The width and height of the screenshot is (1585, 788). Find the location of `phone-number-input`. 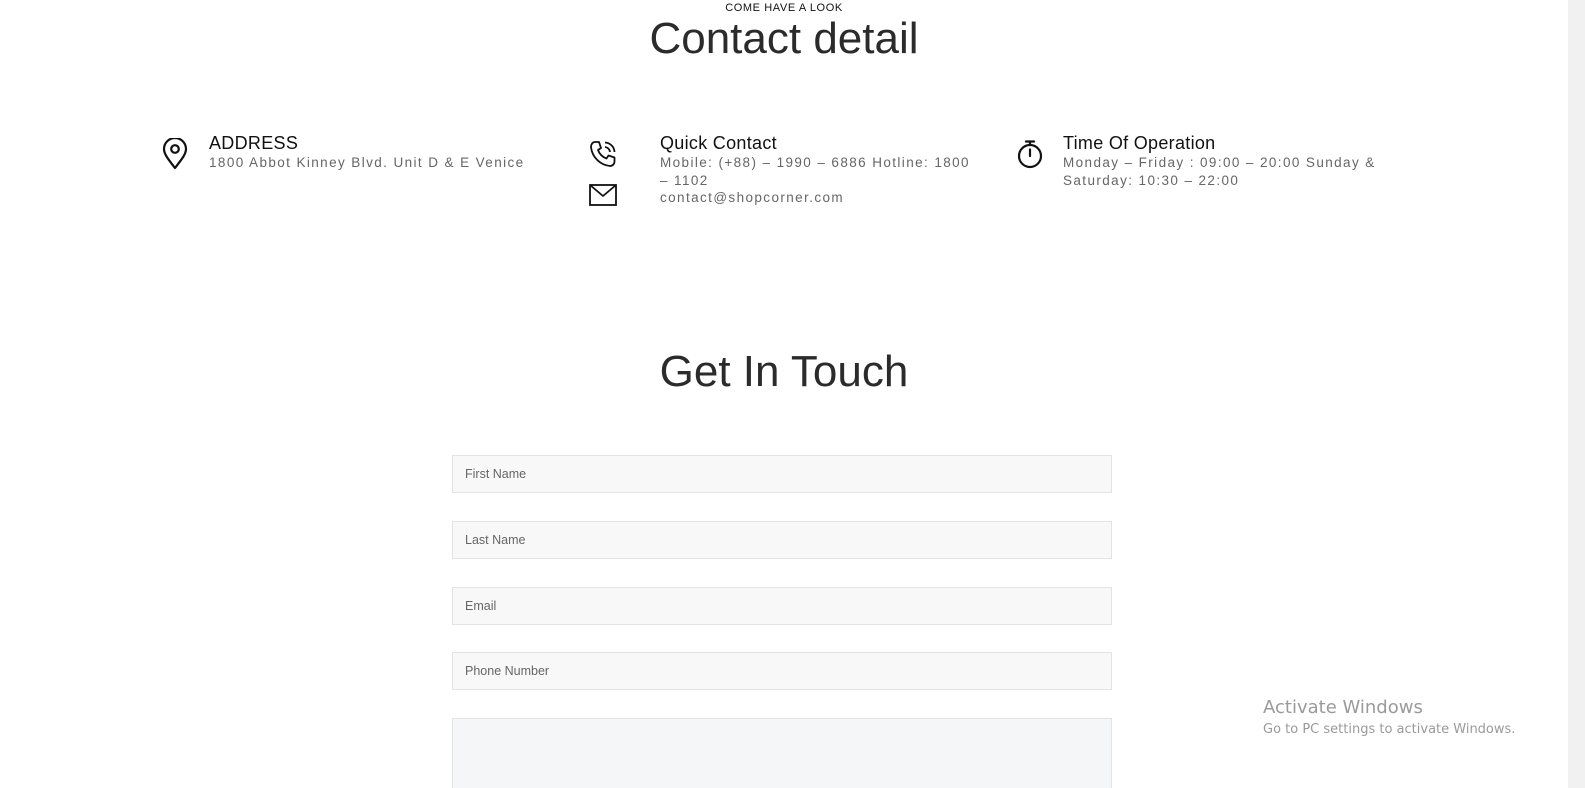

phone-number-input is located at coordinates (782, 671).